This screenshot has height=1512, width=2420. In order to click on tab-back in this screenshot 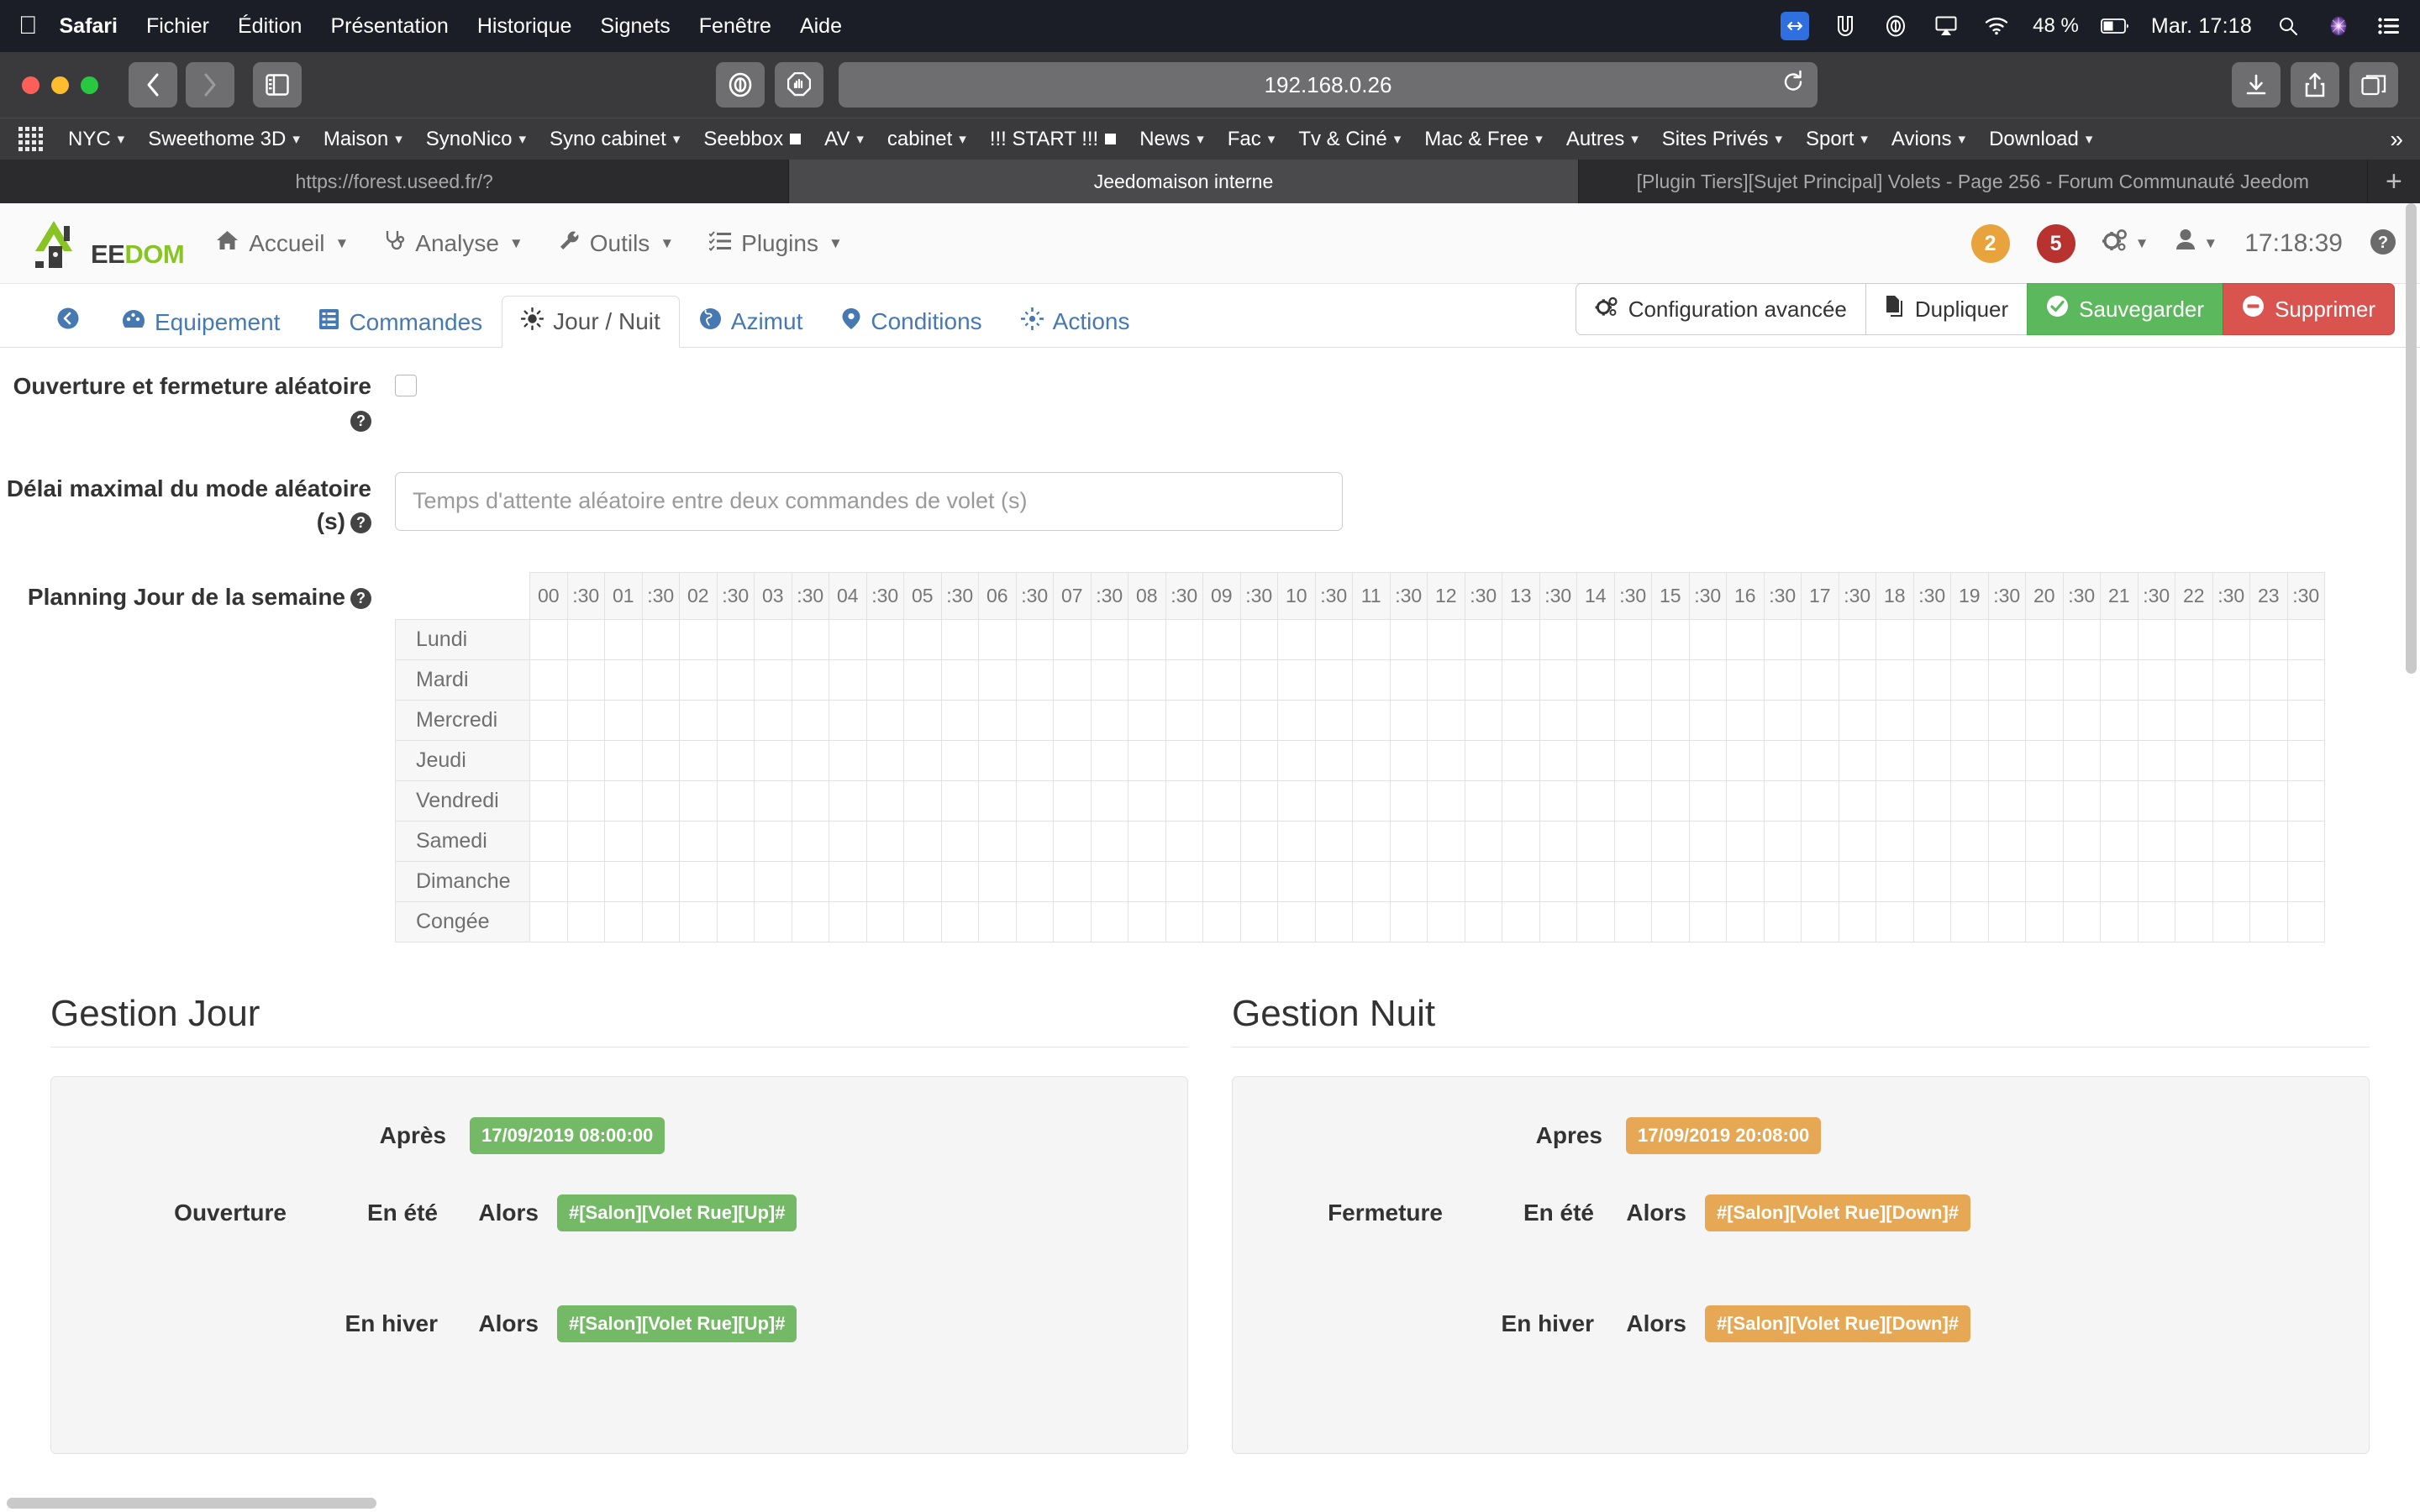, I will do `click(68, 321)`.